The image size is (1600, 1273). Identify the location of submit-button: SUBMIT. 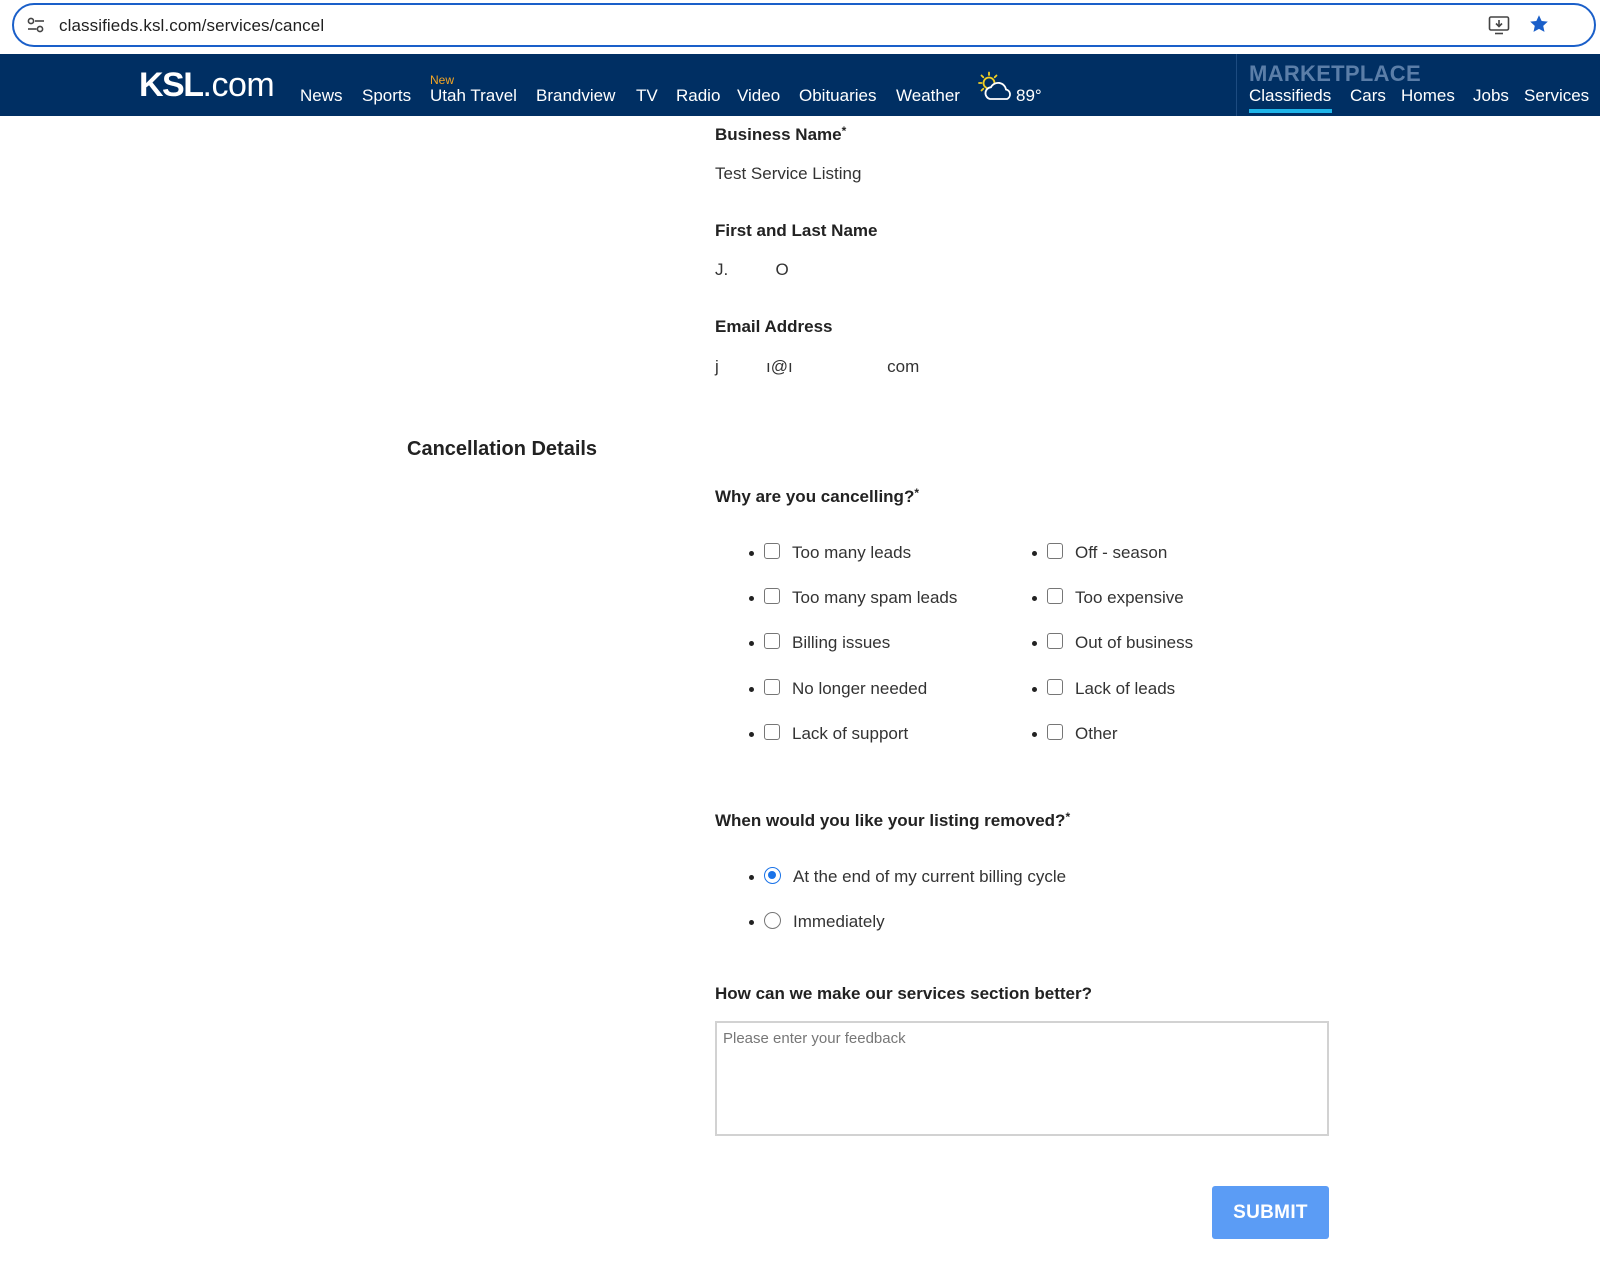
(1270, 1212).